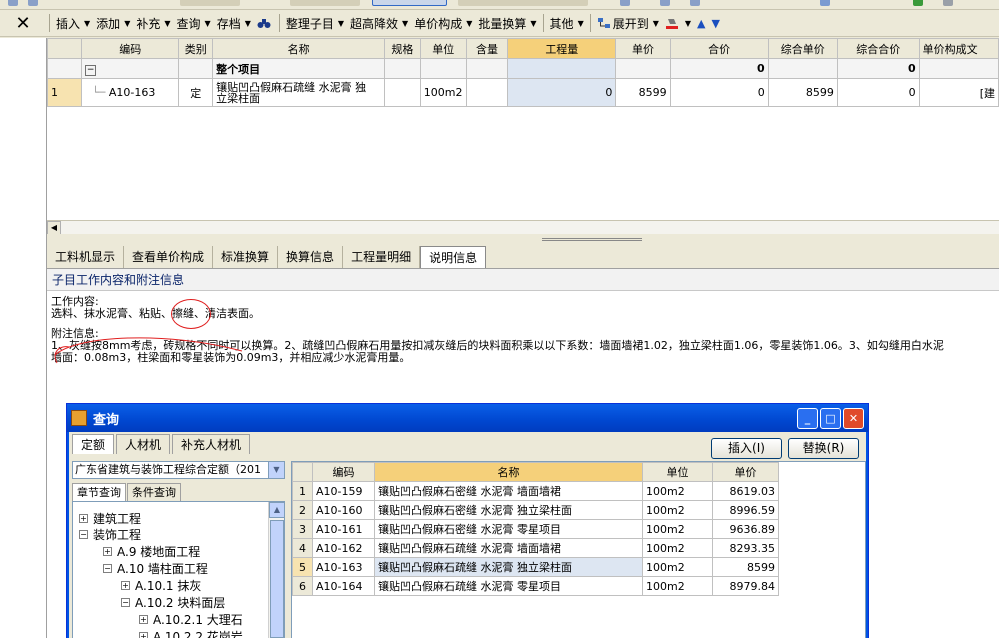 This screenshot has height=638, width=999. I want to click on close-icon: ✕, so click(23, 23).